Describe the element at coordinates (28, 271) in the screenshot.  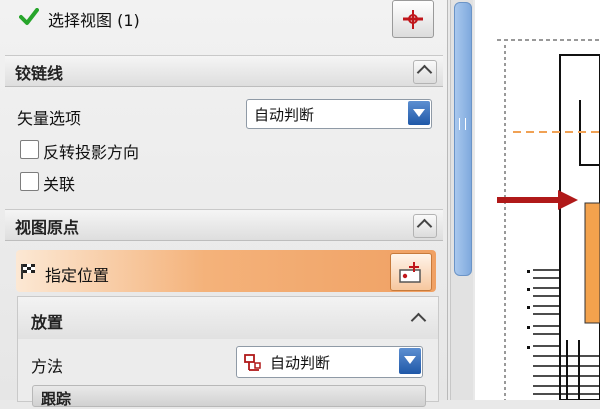
I see `flag-icon` at that location.